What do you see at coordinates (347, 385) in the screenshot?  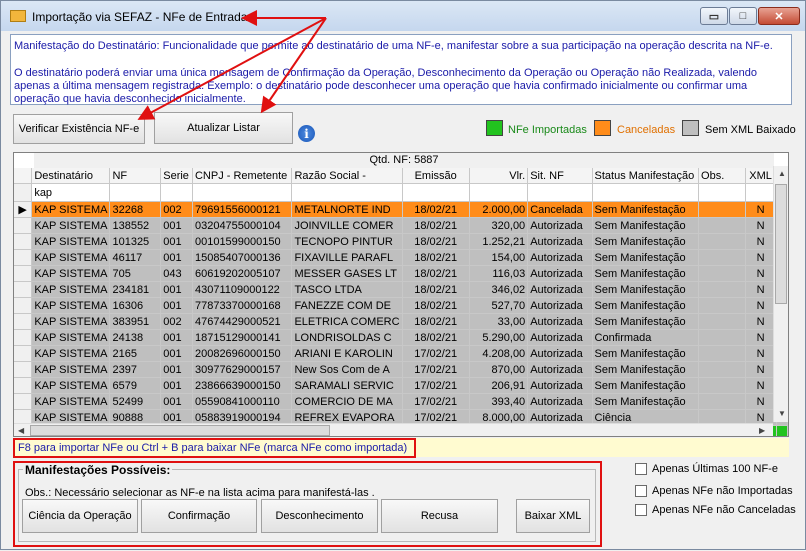 I see `table-cell: SARAMALI SERVIC` at bounding box center [347, 385].